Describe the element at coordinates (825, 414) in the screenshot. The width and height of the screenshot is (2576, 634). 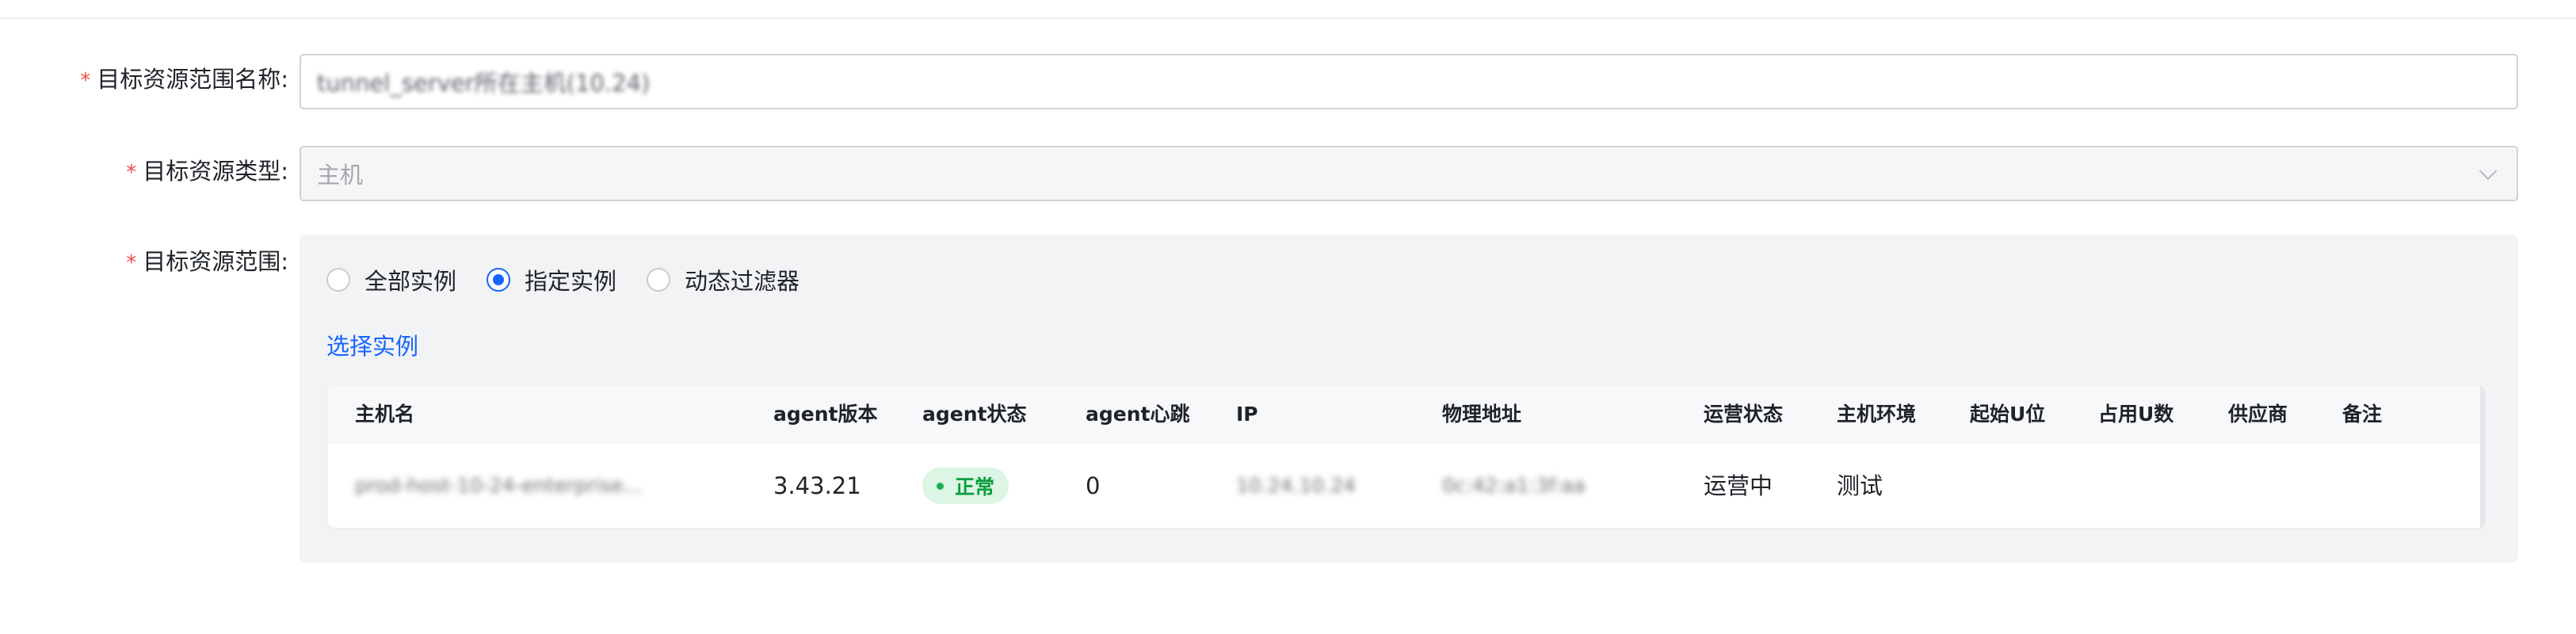
I see `column-header-agent-version: agent版本` at that location.